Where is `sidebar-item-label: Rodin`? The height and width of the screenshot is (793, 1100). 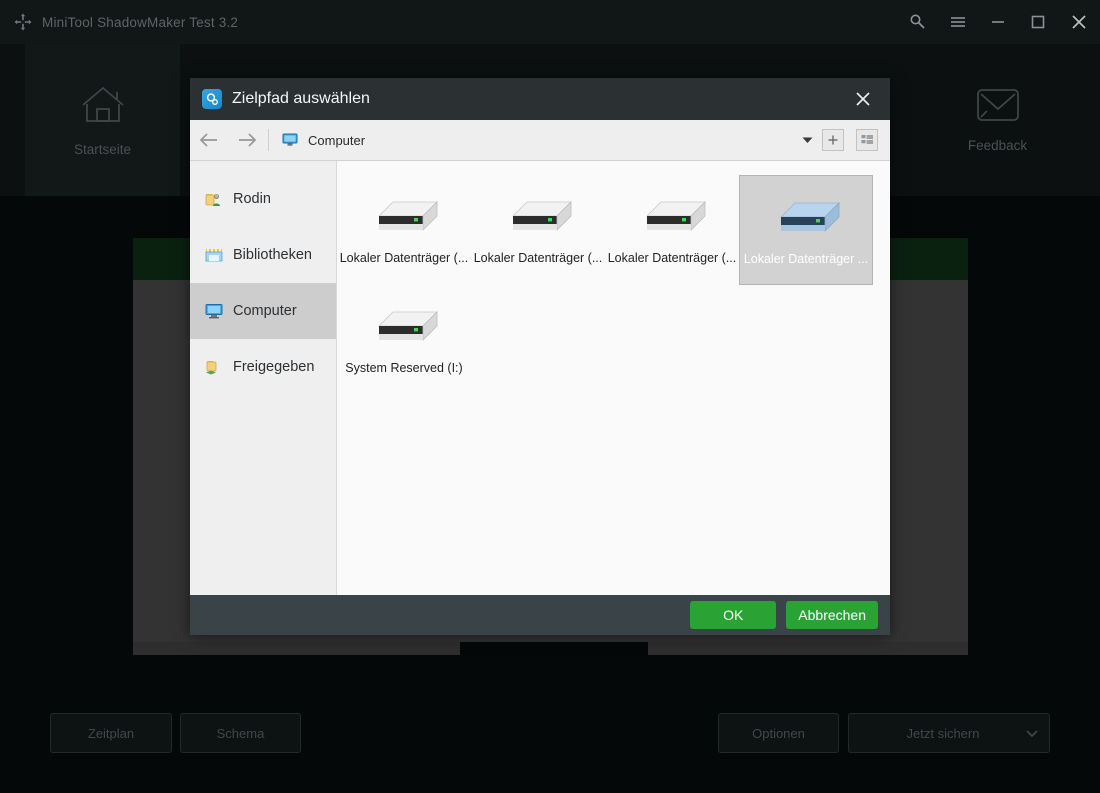 sidebar-item-label: Rodin is located at coordinates (252, 199).